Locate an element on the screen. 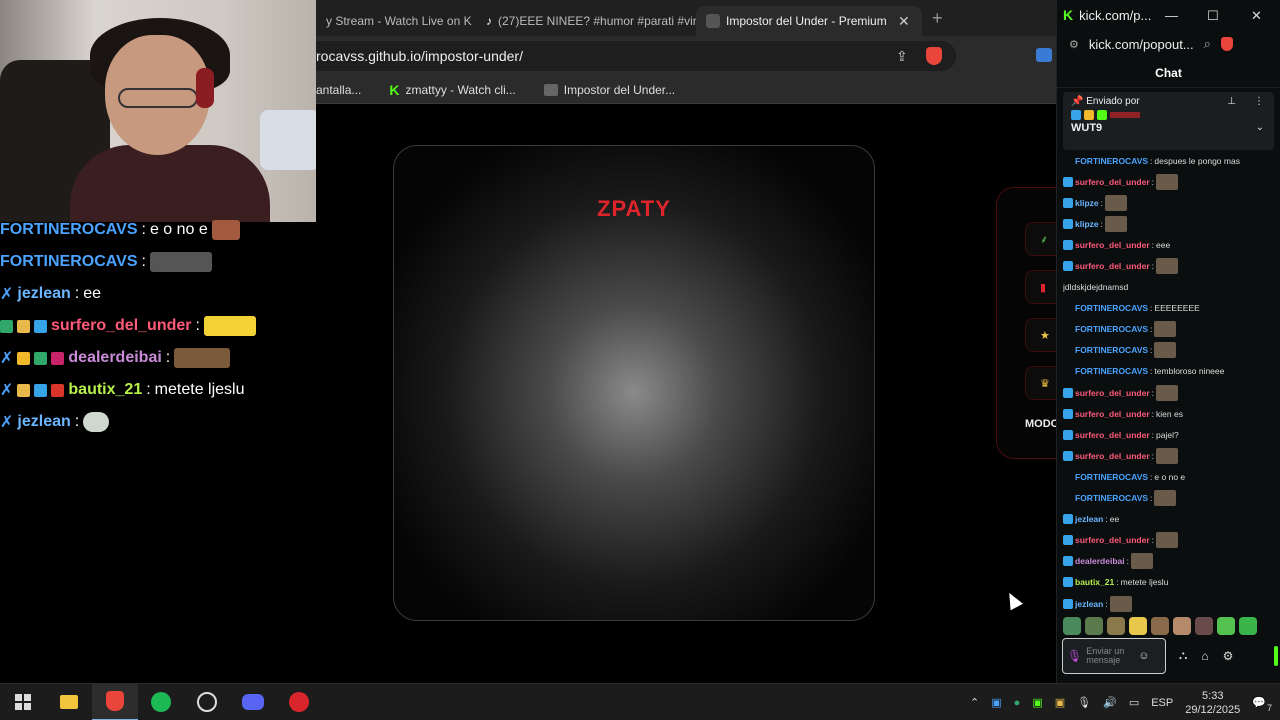 The width and height of the screenshot is (1280, 720). display-icon: ▭ is located at coordinates (1134, 702).